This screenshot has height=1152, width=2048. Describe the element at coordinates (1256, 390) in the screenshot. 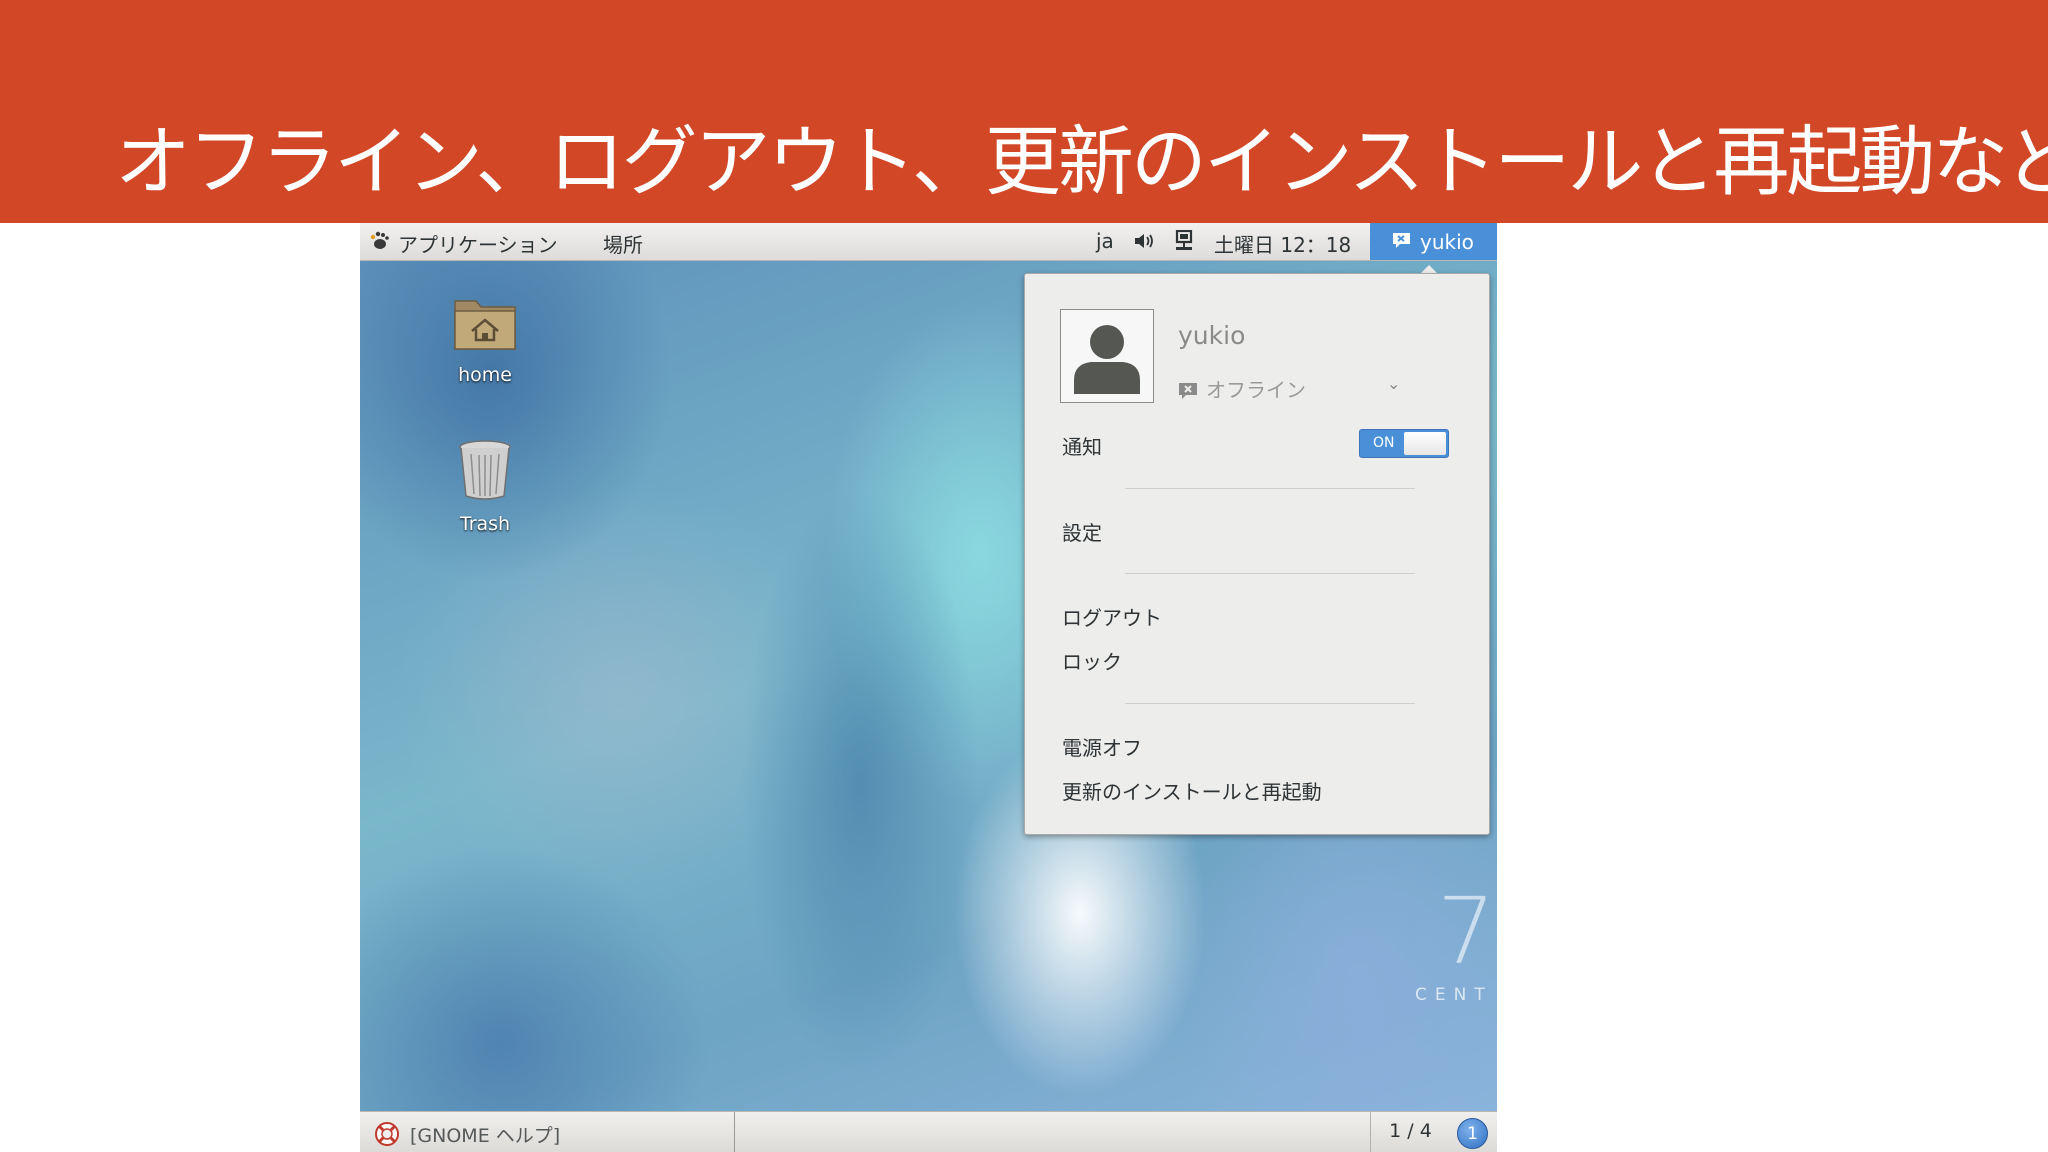

I see `presence-status-label: オフライン` at that location.